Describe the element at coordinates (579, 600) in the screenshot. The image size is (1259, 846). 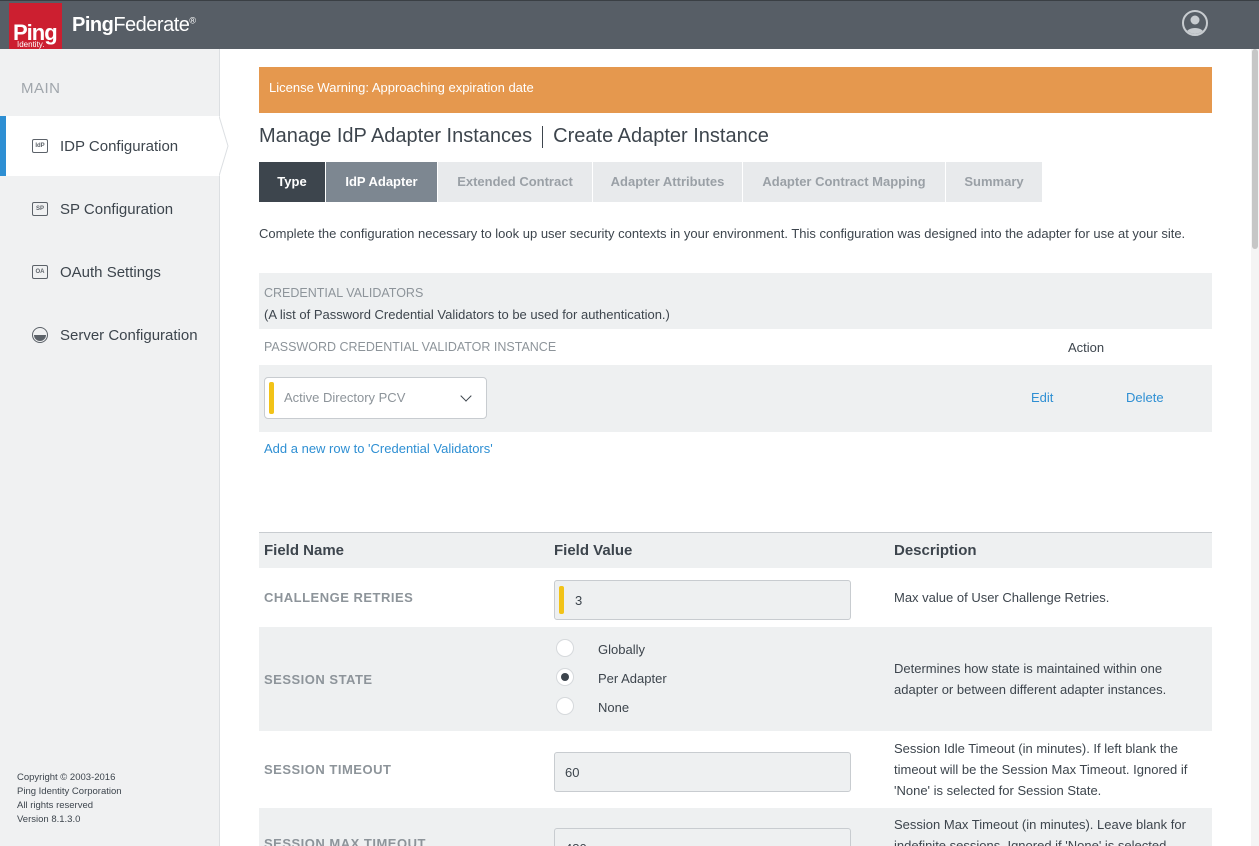
I see `input-value: 3` at that location.